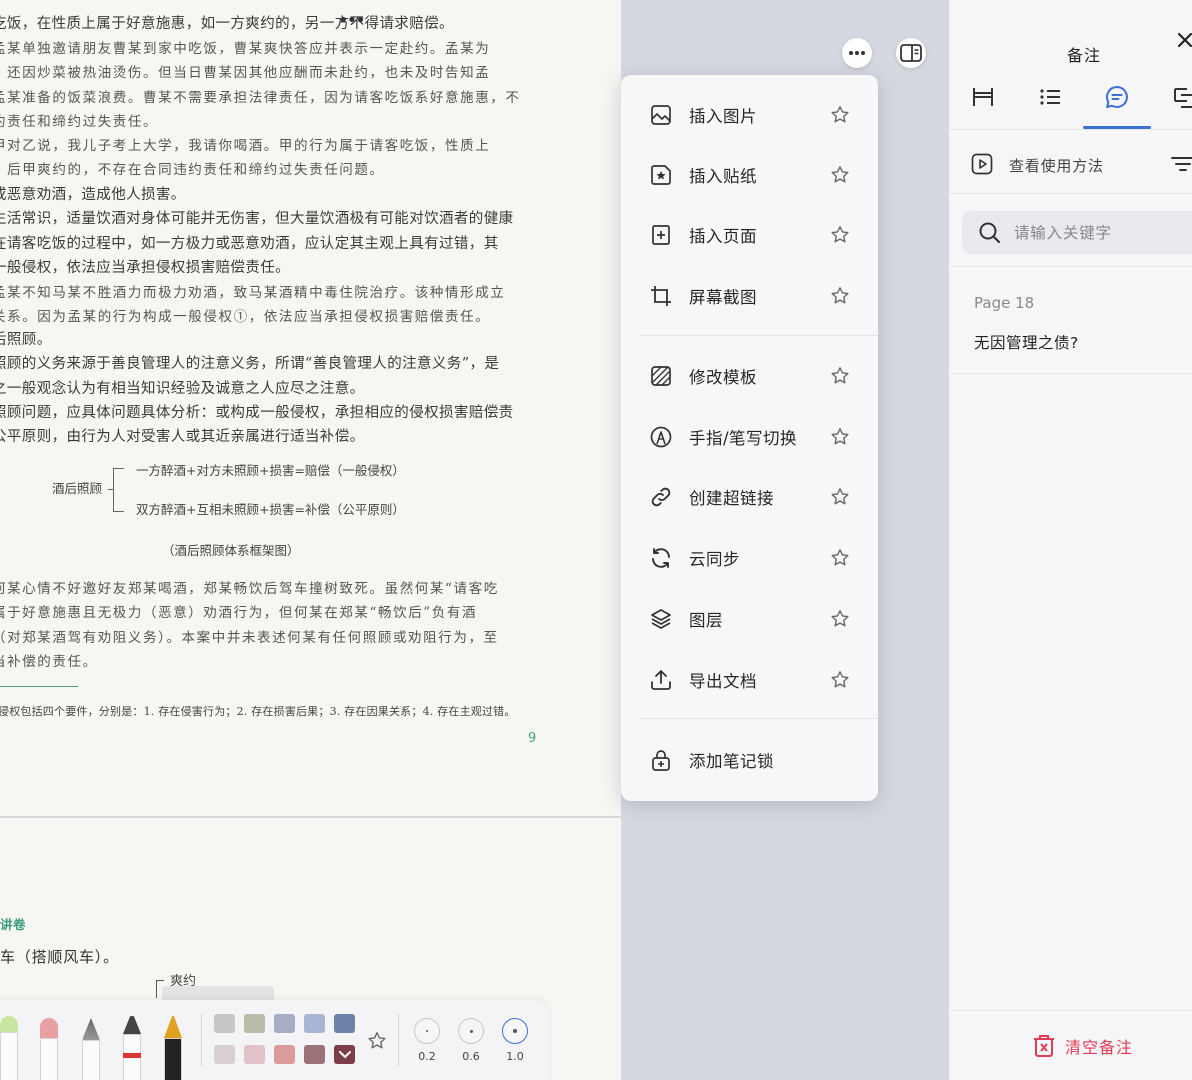  I want to click on play-icon, so click(982, 164).